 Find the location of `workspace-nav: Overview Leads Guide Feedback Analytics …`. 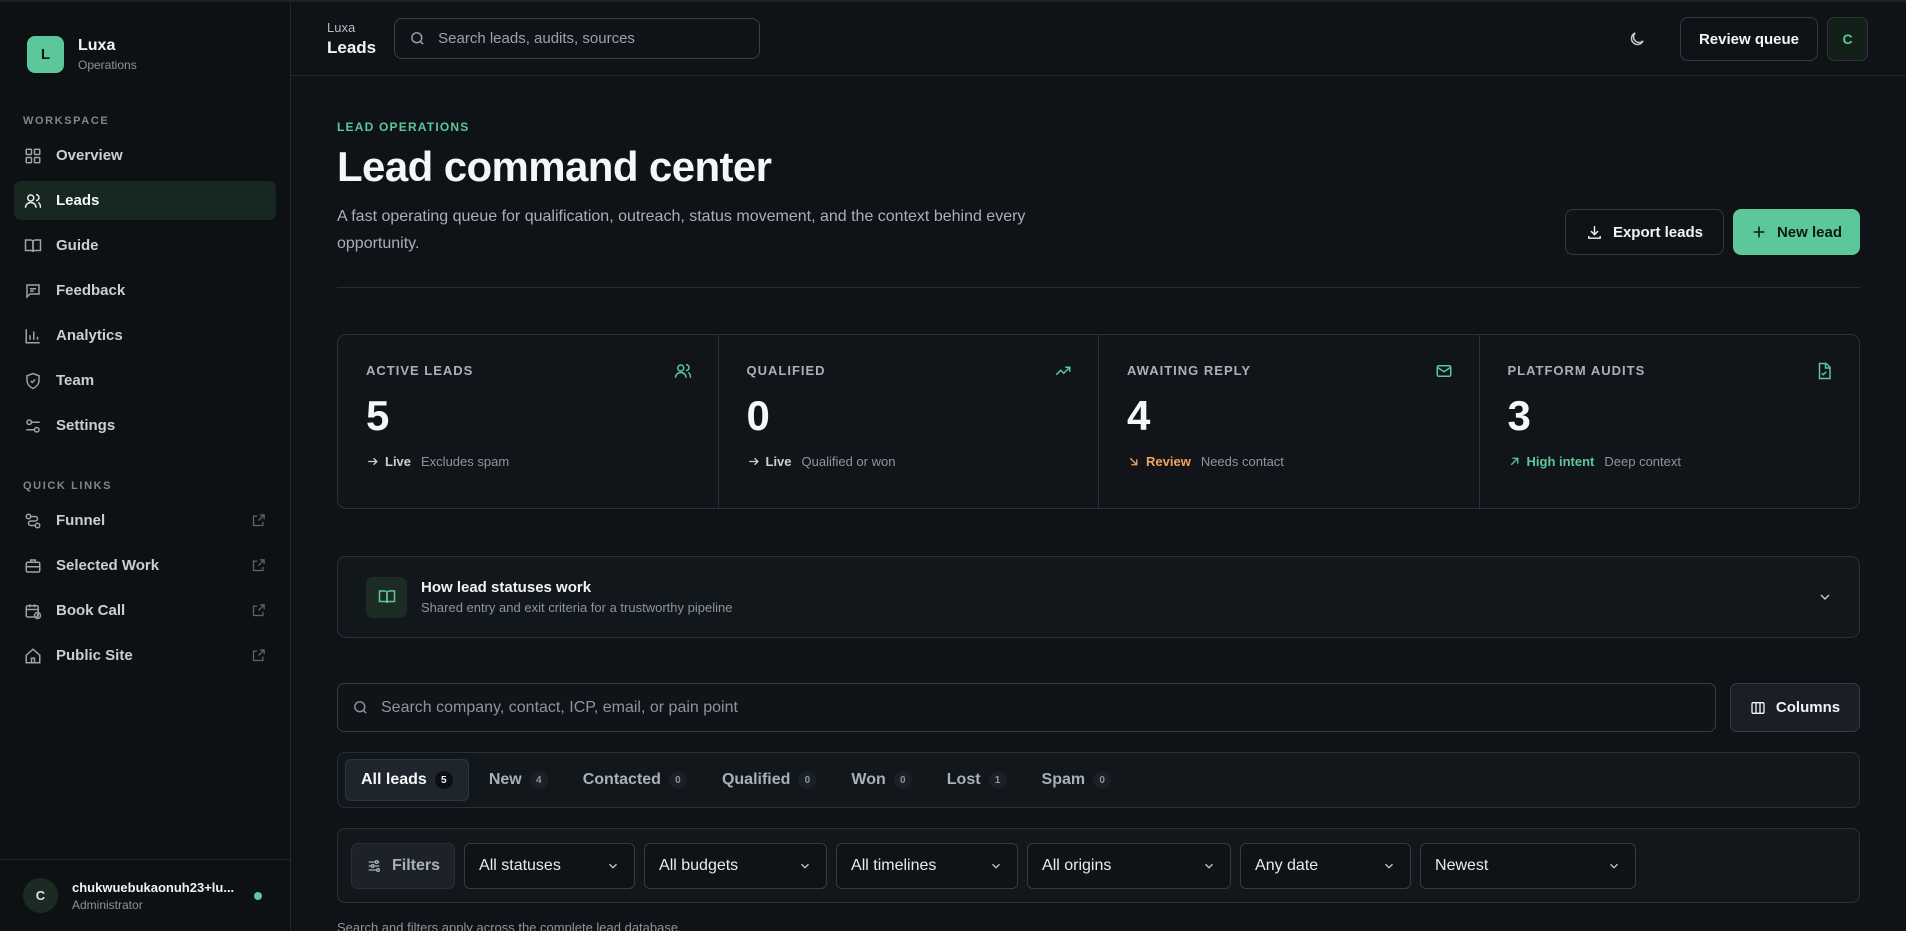

workspace-nav: Overview Leads Guide Feedback Analytics … is located at coordinates (145, 290).